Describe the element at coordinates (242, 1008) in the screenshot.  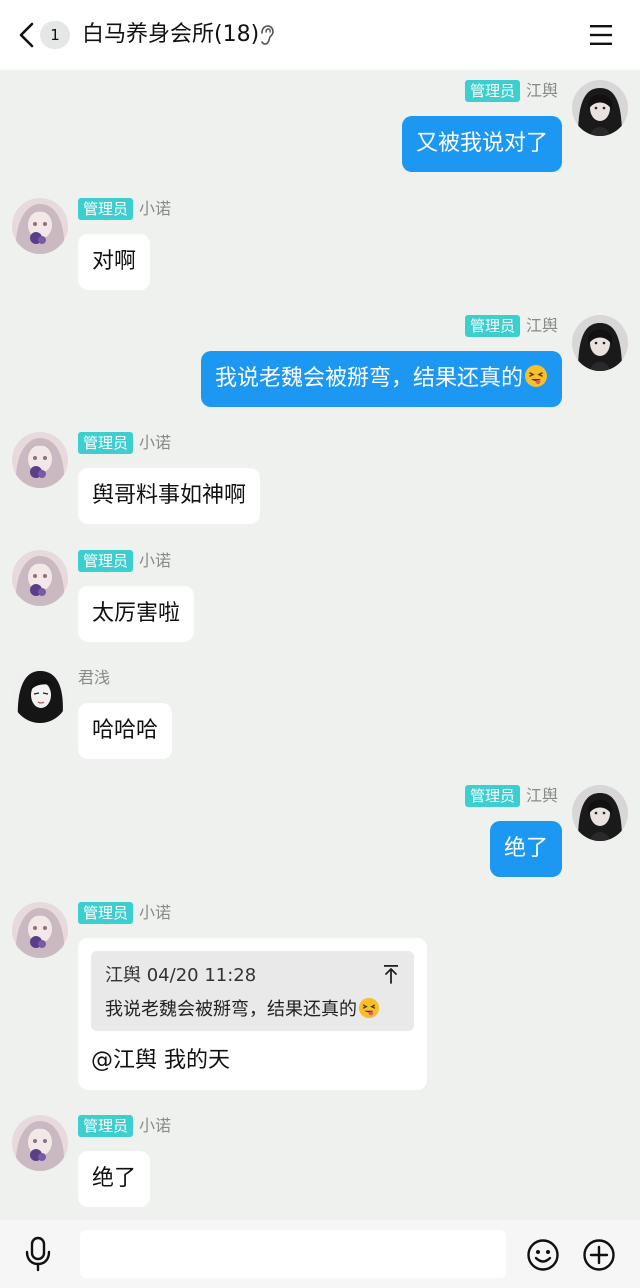
I see `quoted-text: 我说老魏会被掰弯，结果还真的` at that location.